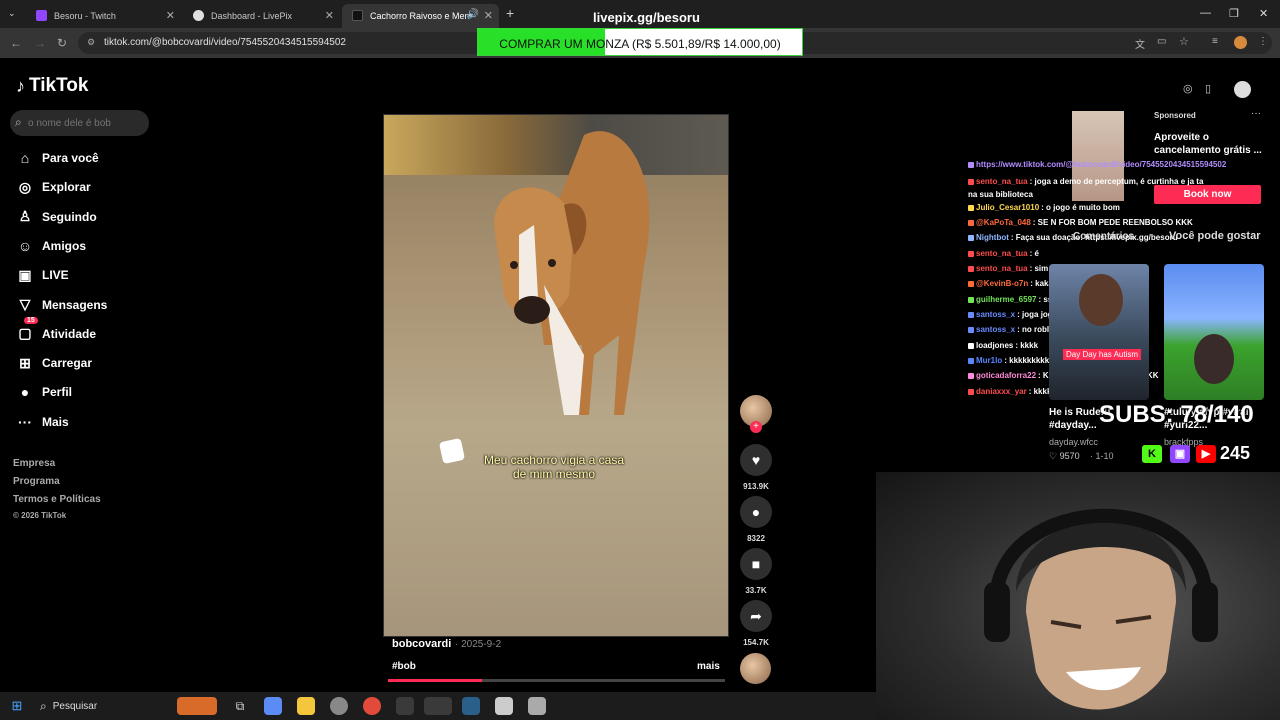 The height and width of the screenshot is (720, 1280). Describe the element at coordinates (1101, 300) in the screenshot. I see `person-thumbnail` at that location.